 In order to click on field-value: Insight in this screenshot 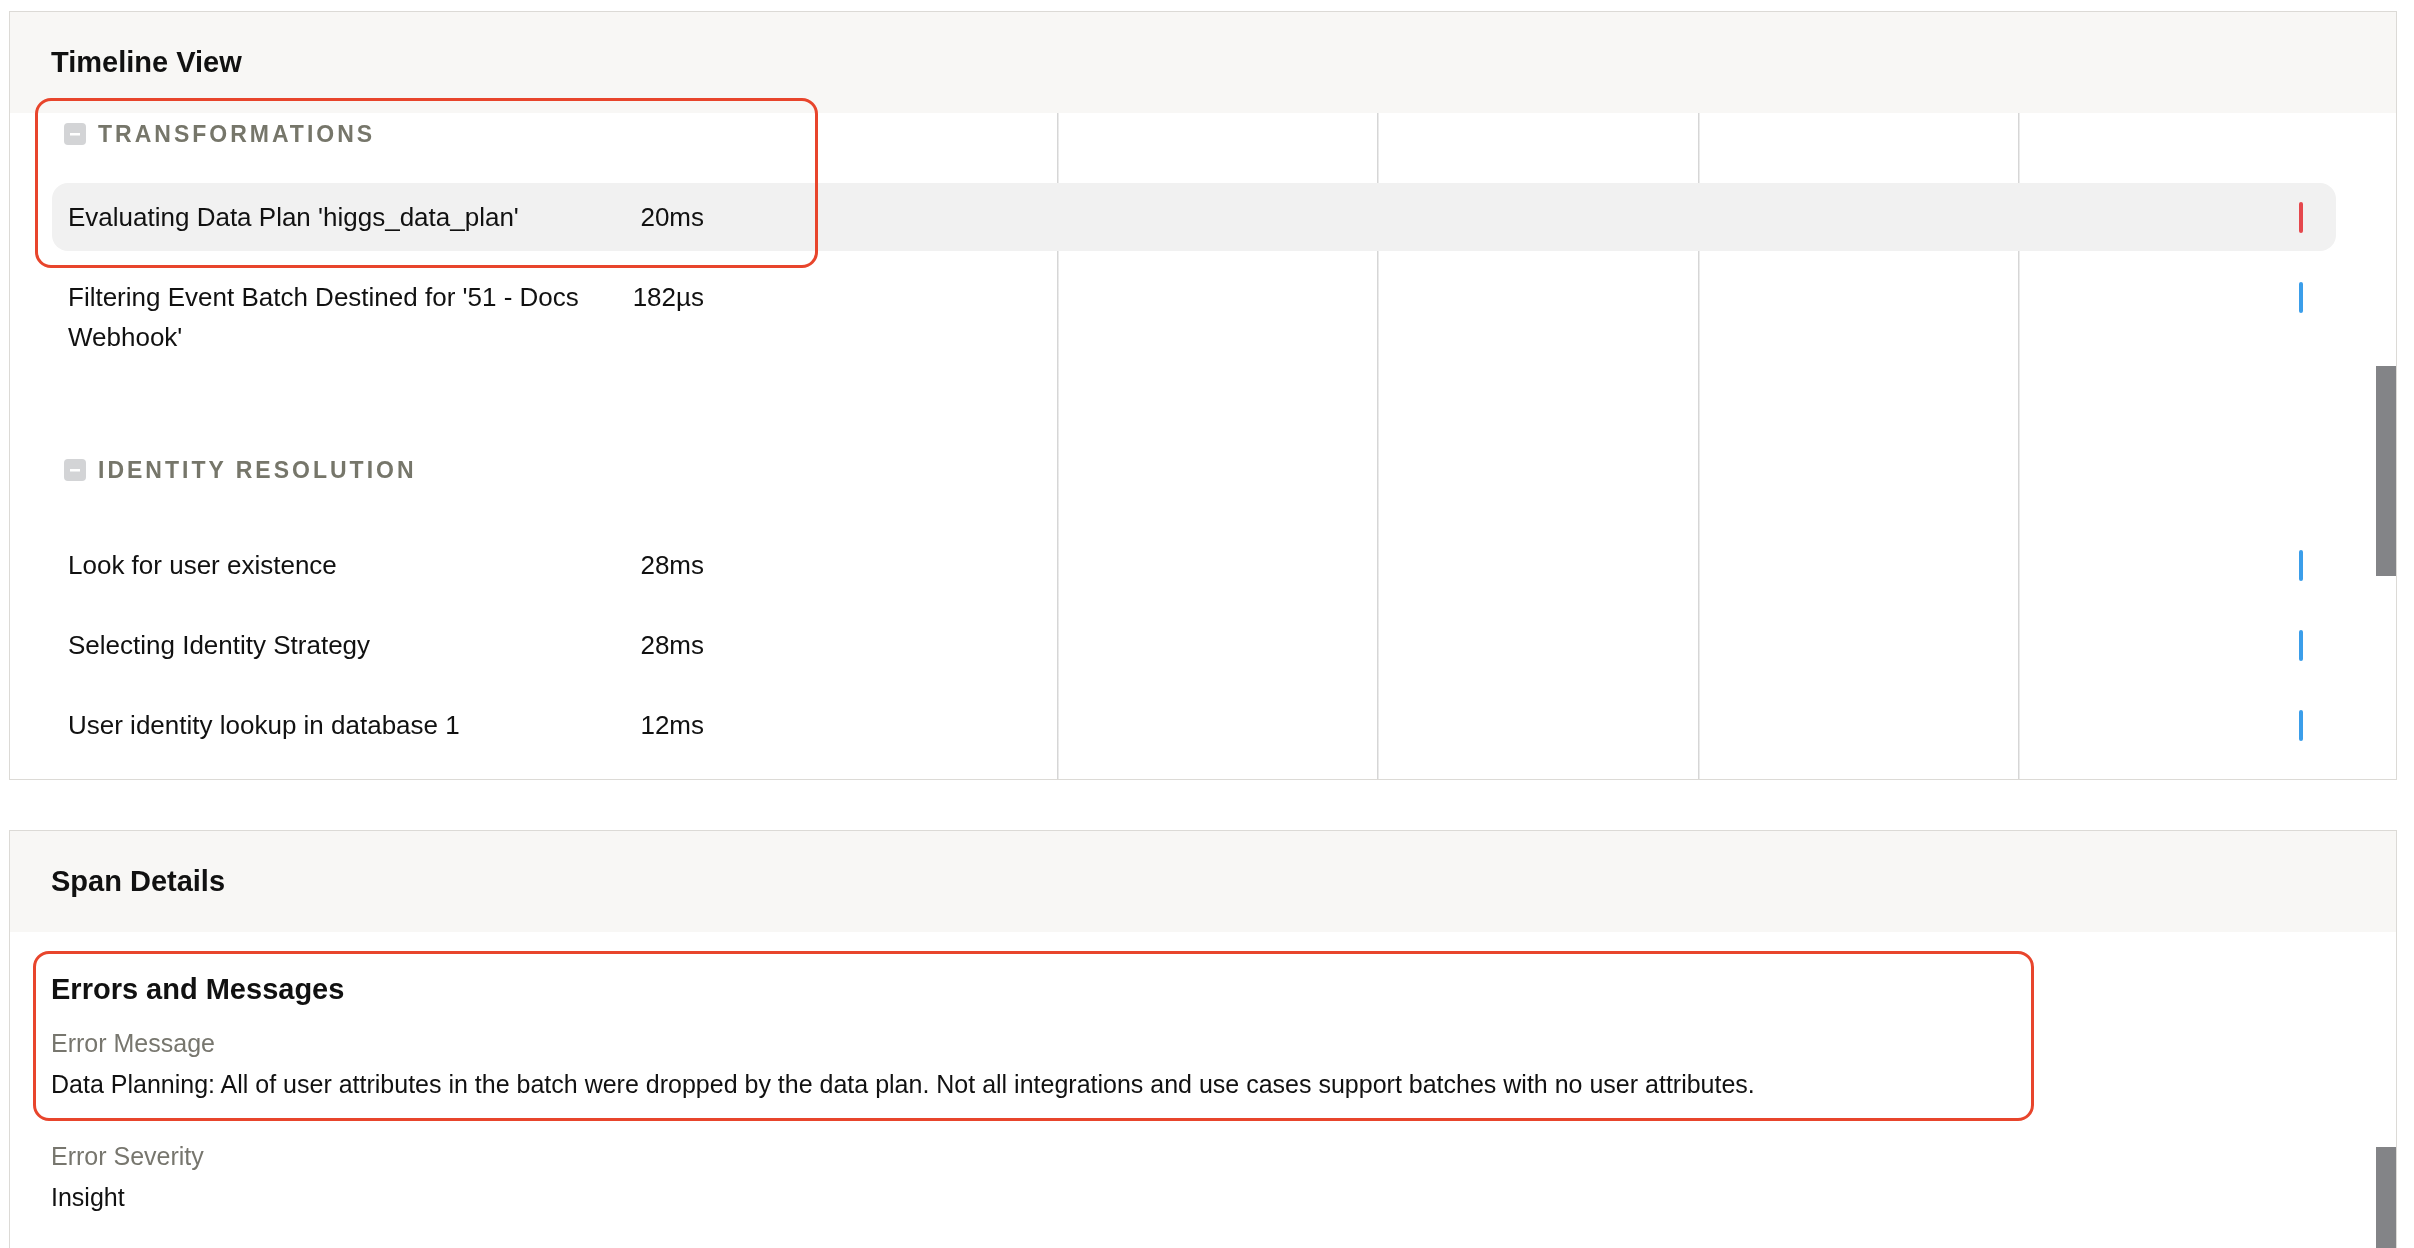, I will do `click(88, 1197)`.